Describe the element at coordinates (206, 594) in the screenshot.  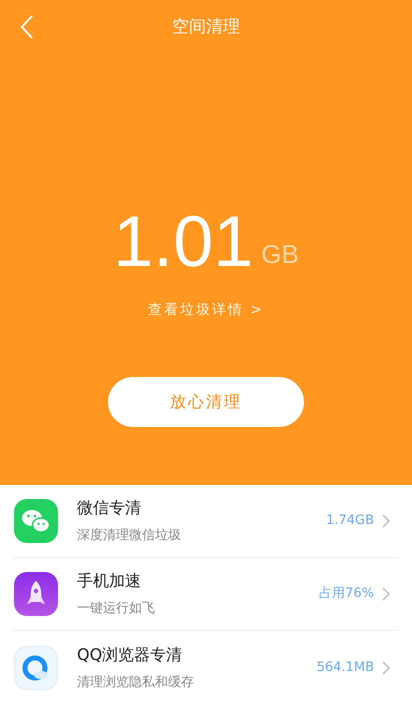
I see `list-item: 手机加速 一键运行如飞 占用76%` at that location.